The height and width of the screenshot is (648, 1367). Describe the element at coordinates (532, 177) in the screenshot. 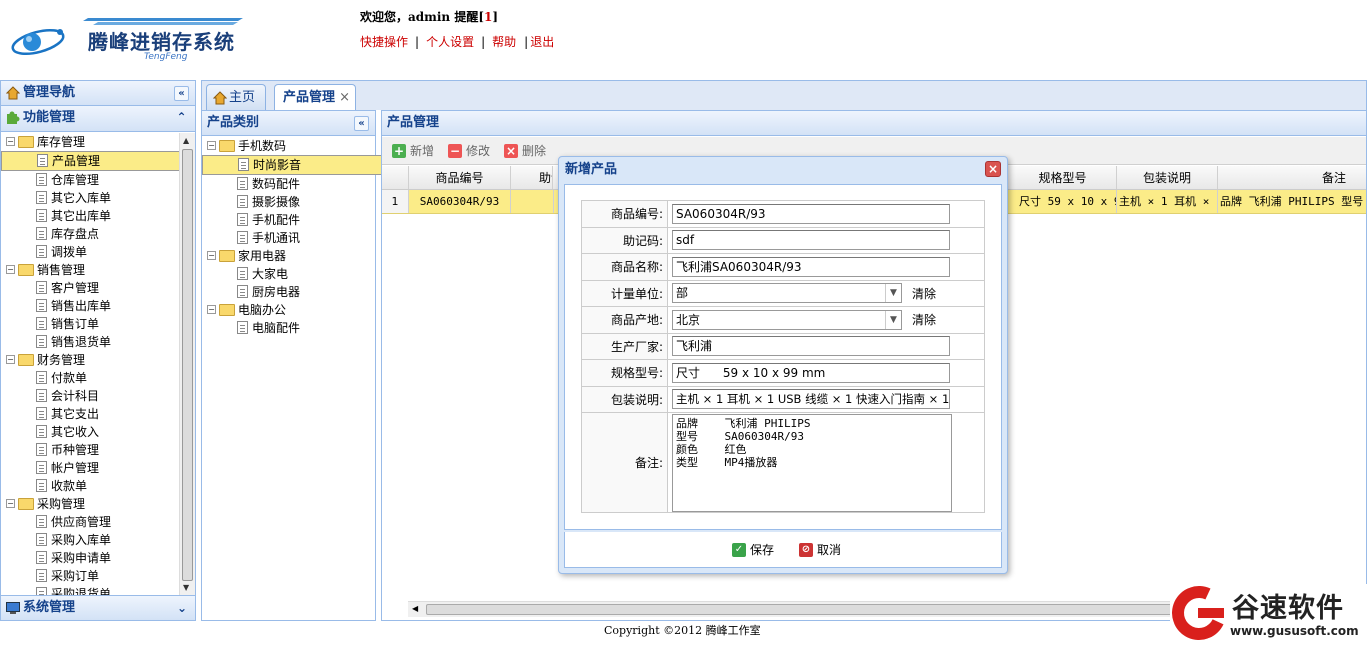

I see `column-header: 助记` at that location.